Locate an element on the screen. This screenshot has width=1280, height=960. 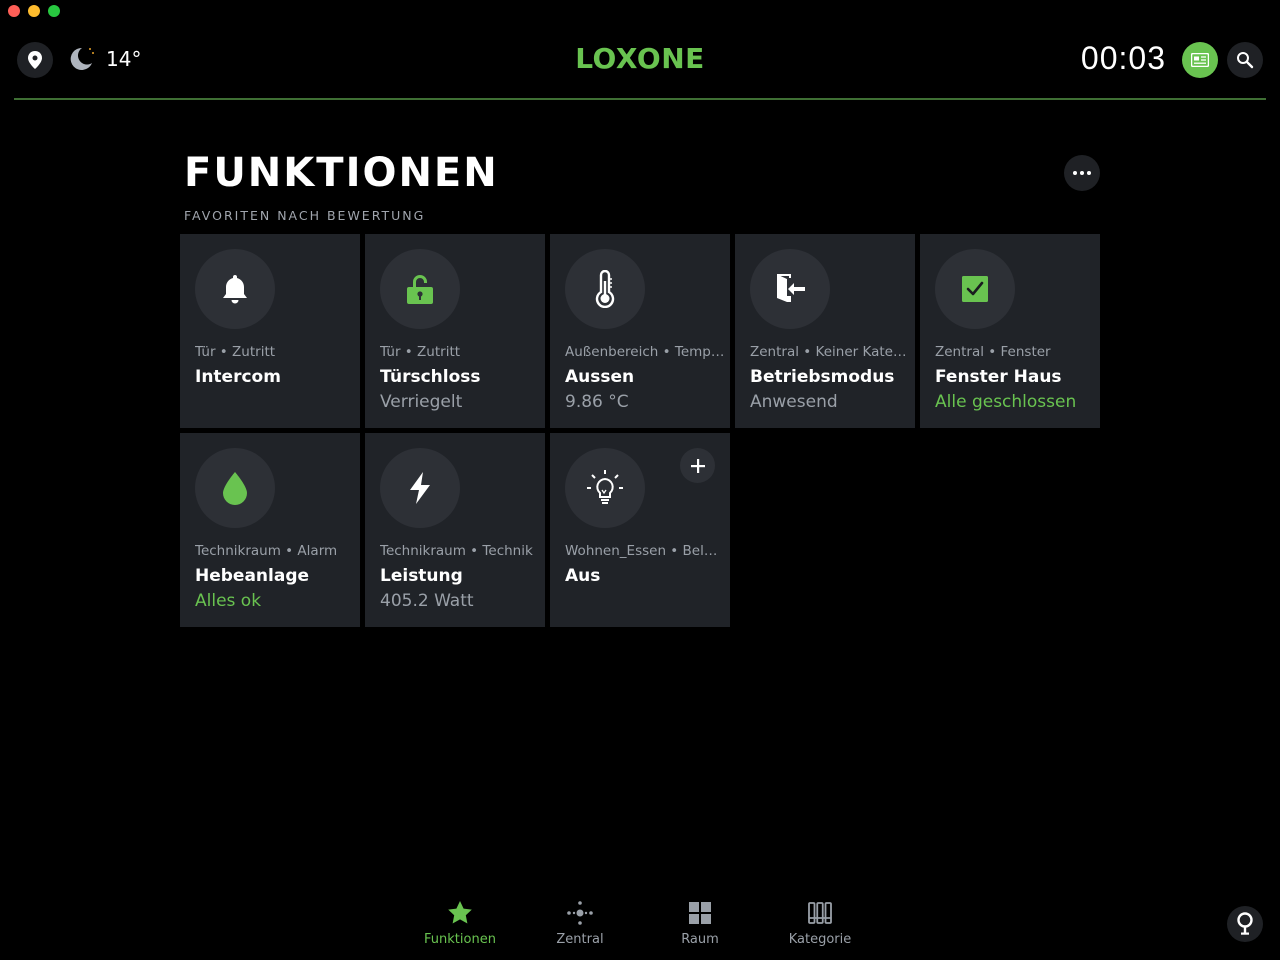
more-options-button is located at coordinates (1082, 173).